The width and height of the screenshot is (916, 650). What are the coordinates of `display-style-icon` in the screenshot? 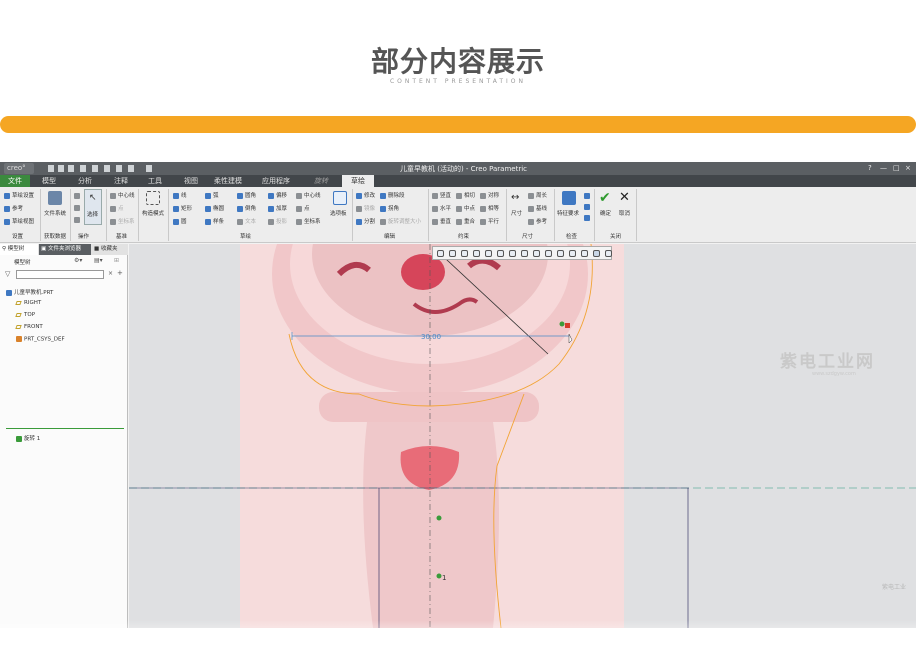 It's located at (488, 253).